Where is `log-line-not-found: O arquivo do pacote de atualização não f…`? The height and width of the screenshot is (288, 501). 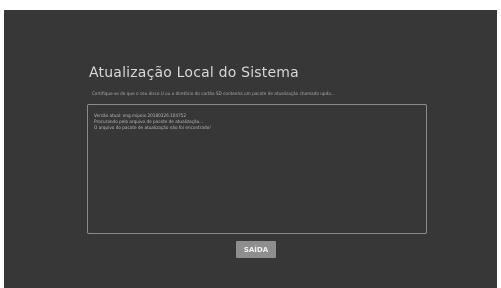 log-line-not-found: O arquivo do pacote de atualização não f… is located at coordinates (152, 127).